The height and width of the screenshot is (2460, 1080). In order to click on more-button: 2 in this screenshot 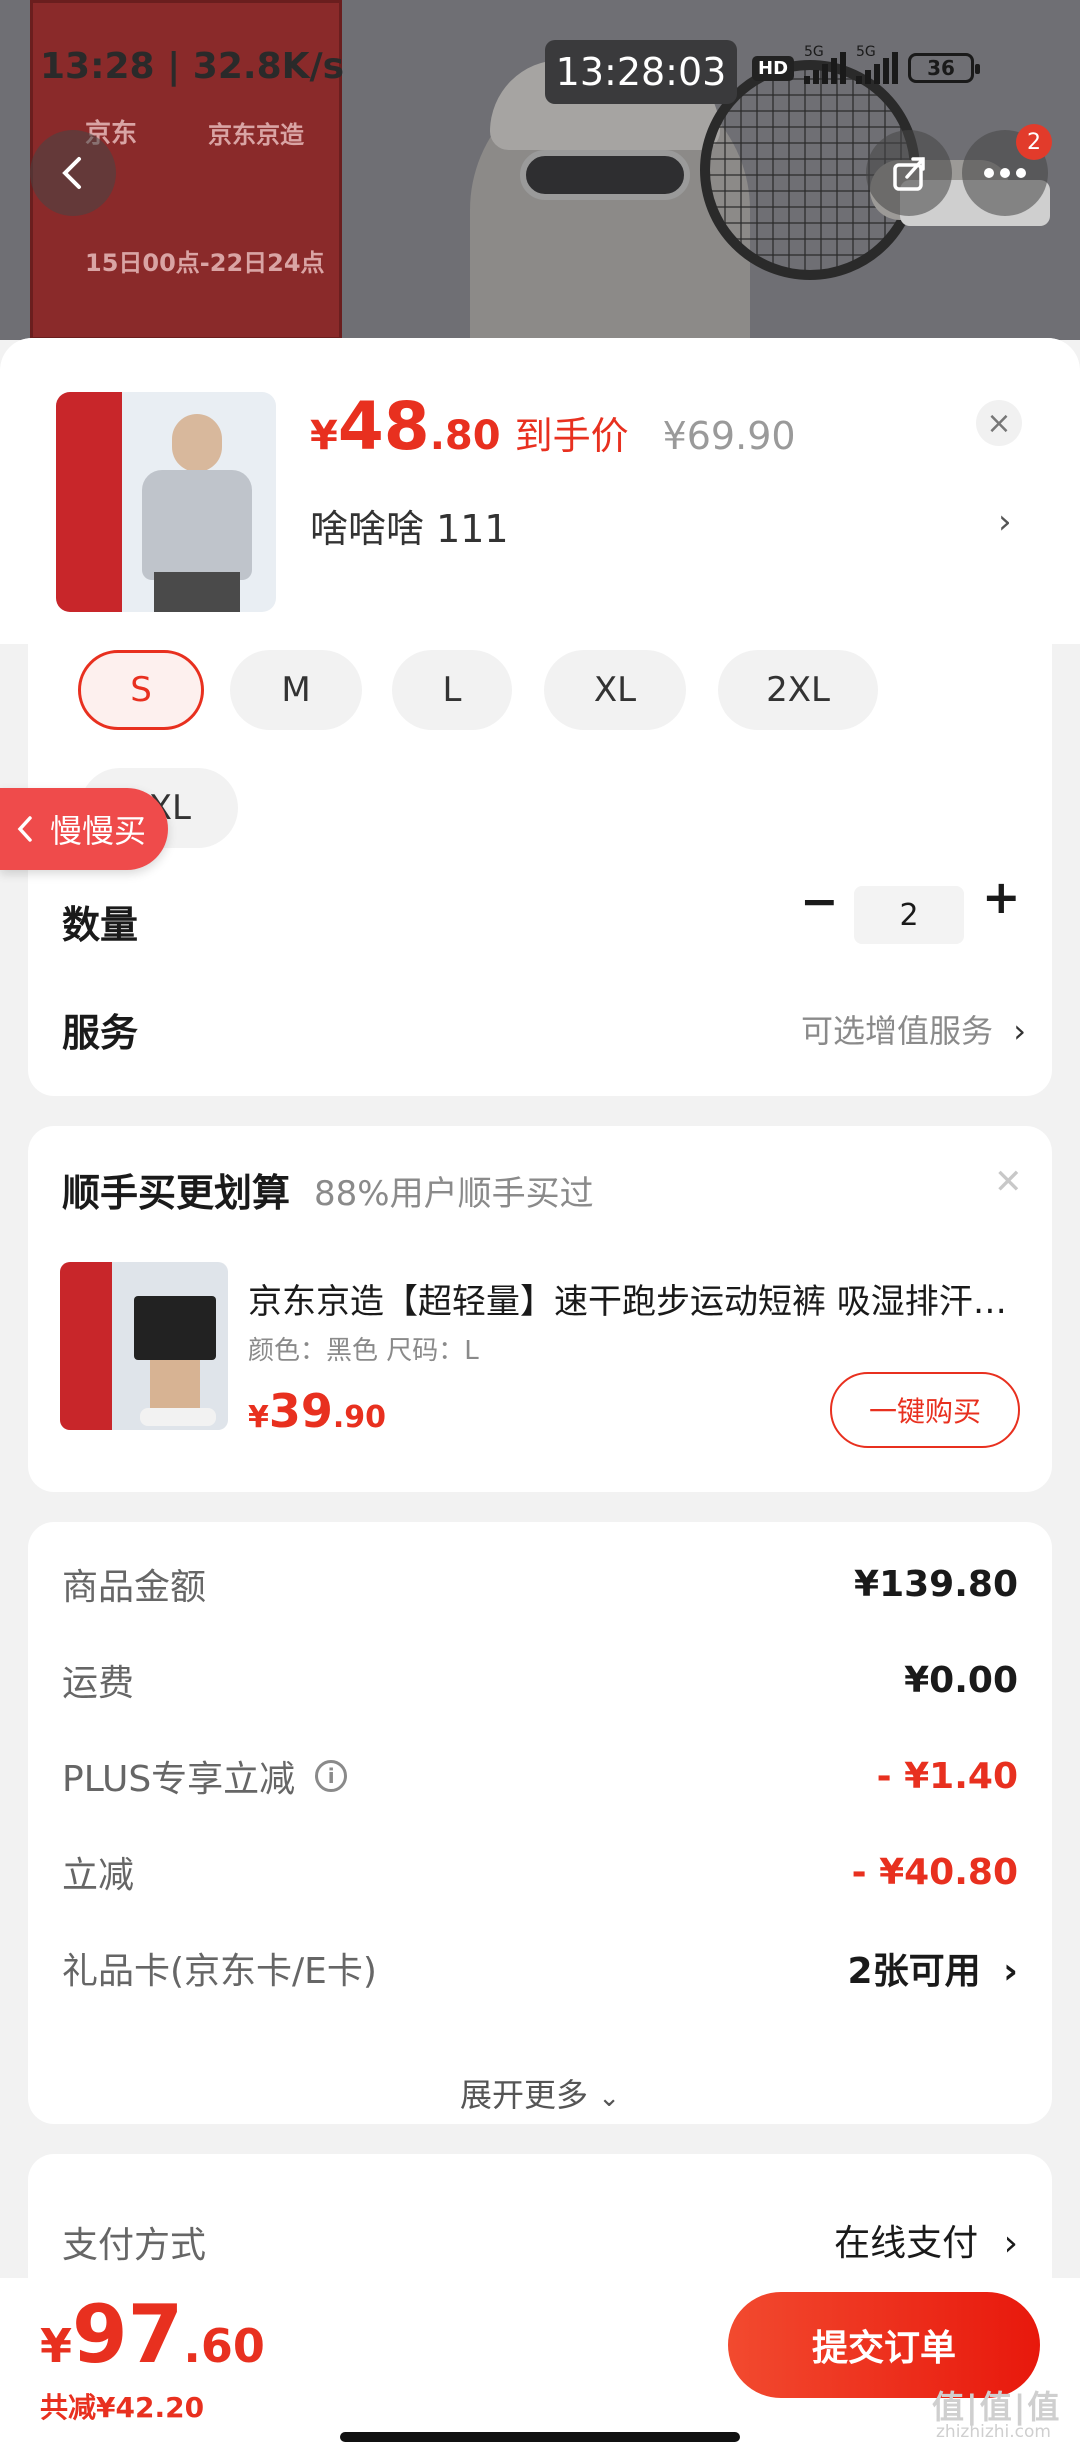, I will do `click(1007, 170)`.